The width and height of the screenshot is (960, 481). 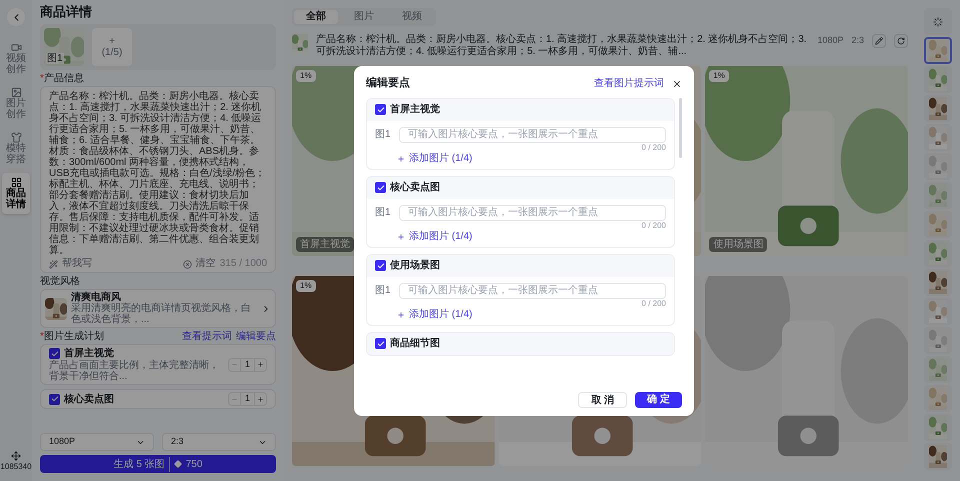 I want to click on close-icon, so click(x=677, y=83).